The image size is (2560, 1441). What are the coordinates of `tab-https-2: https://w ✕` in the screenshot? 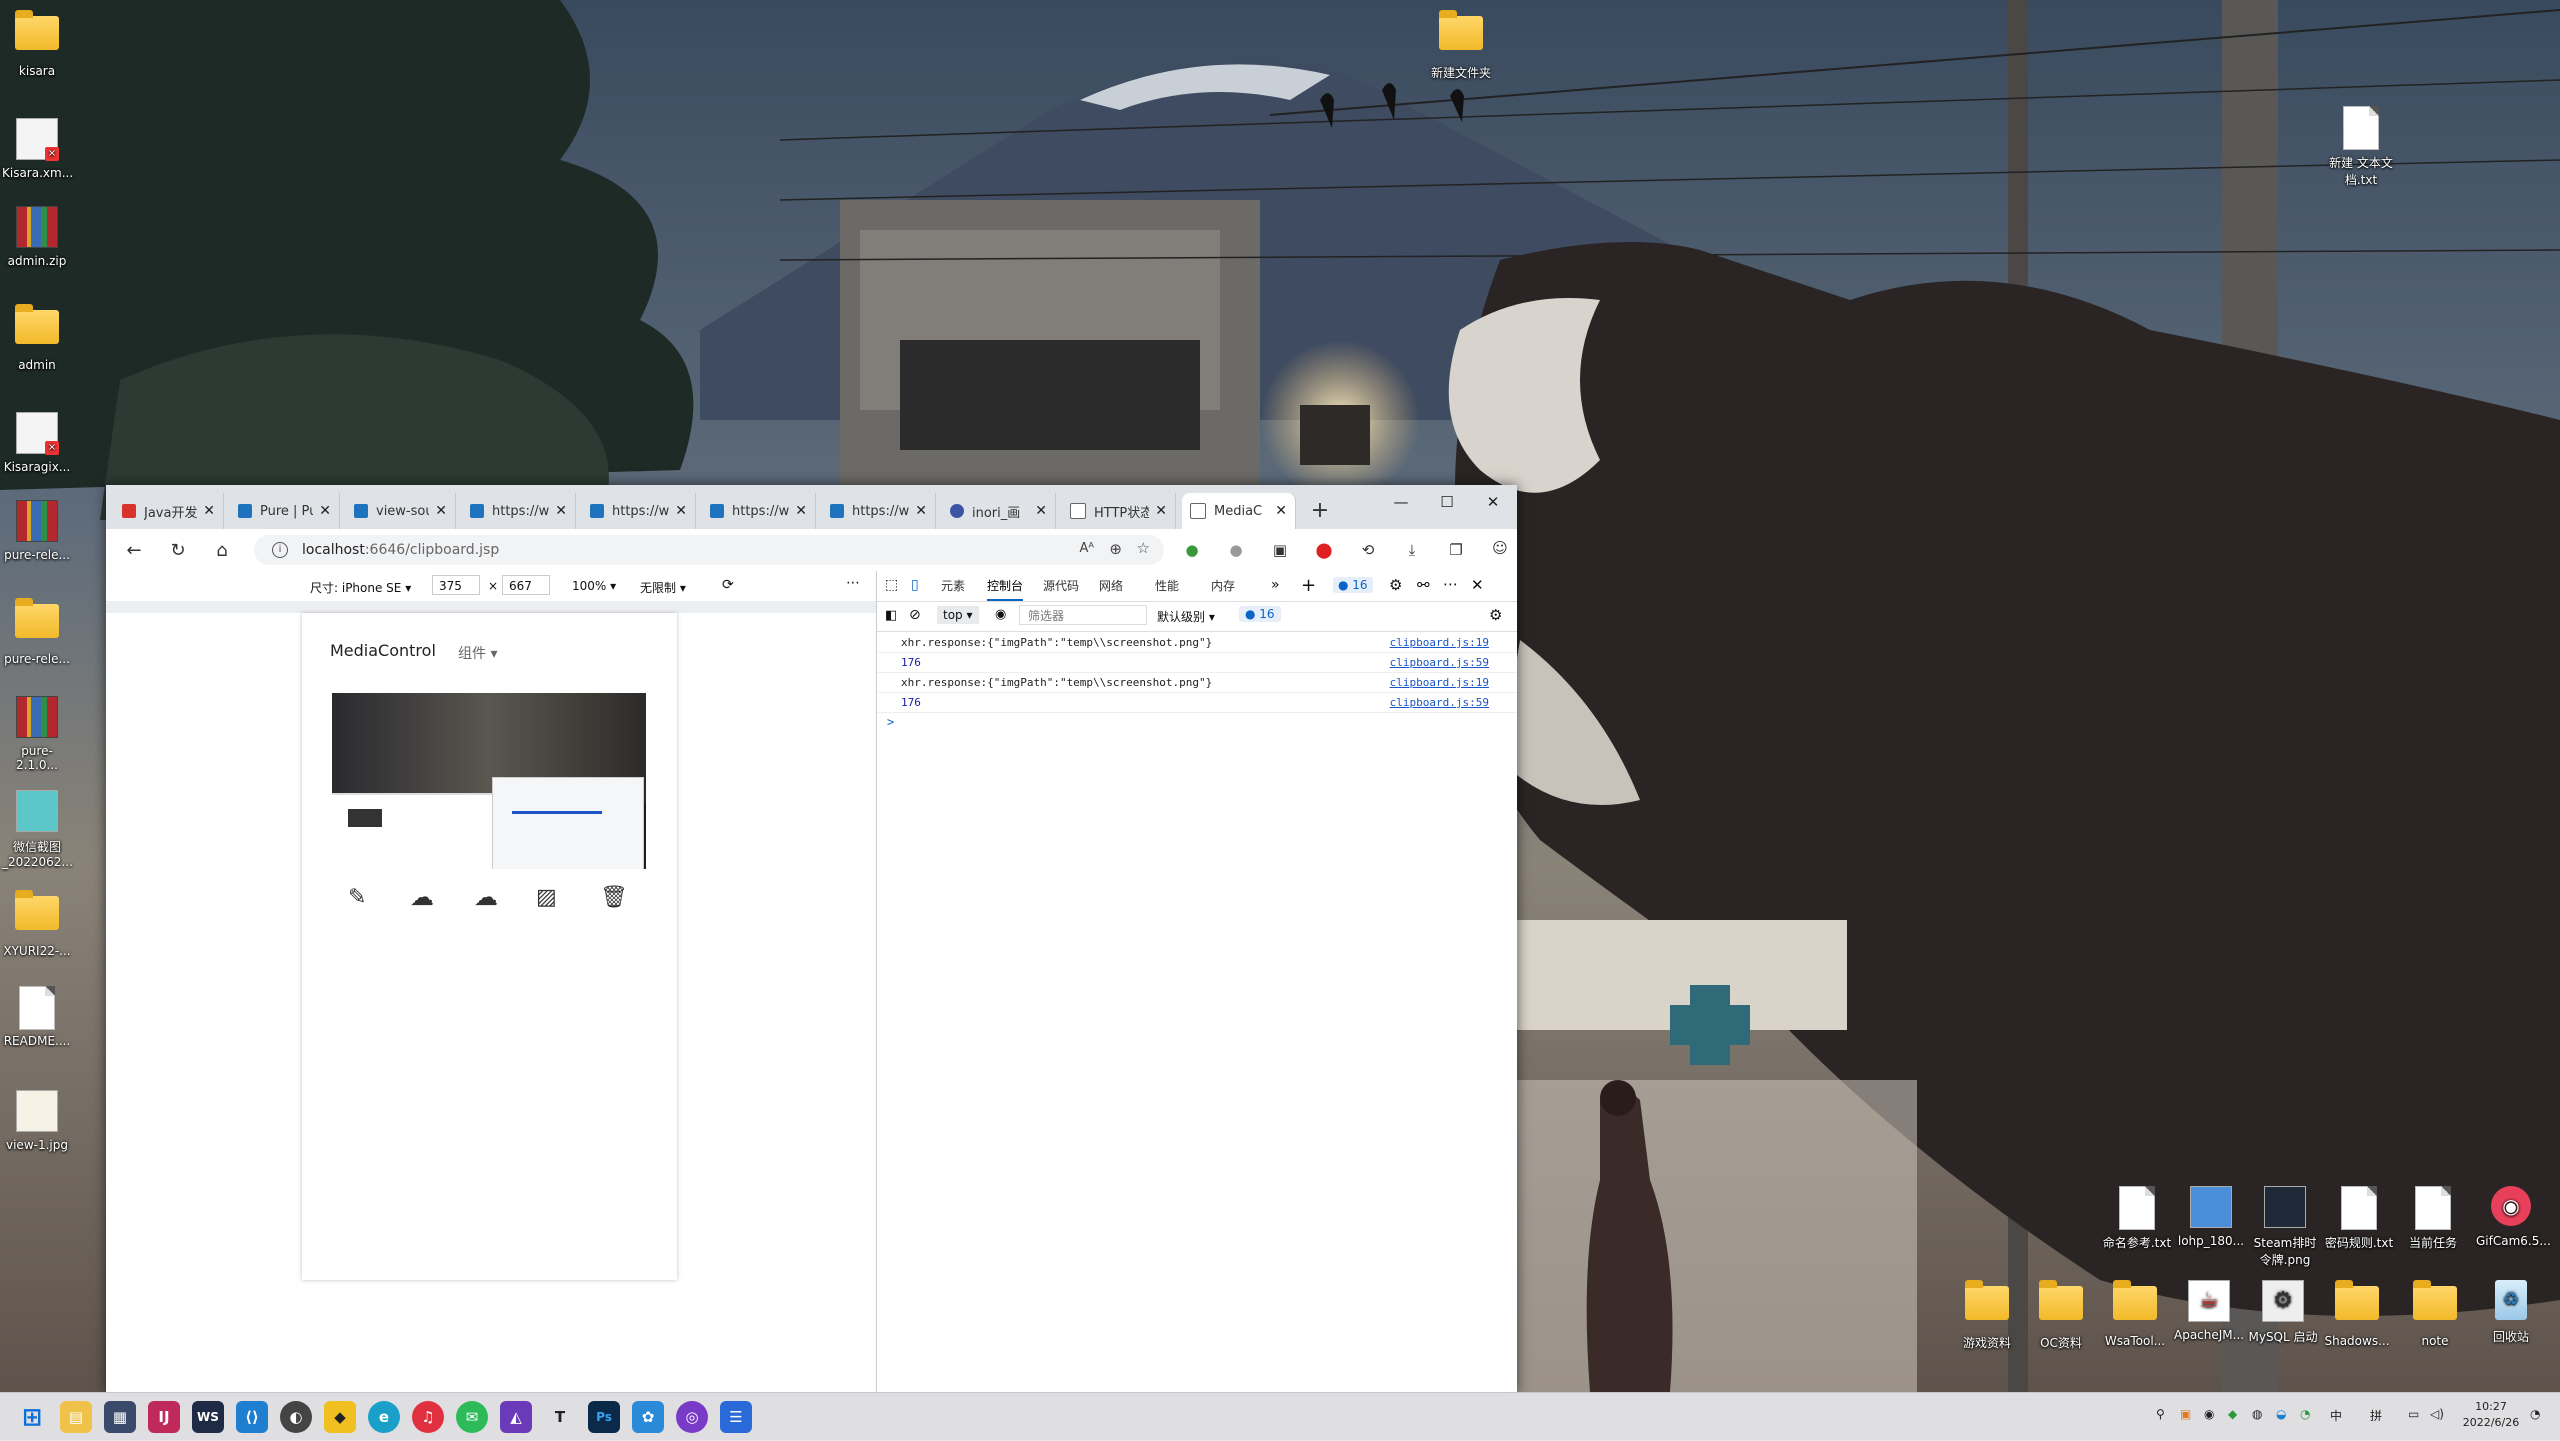 It's located at (639, 511).